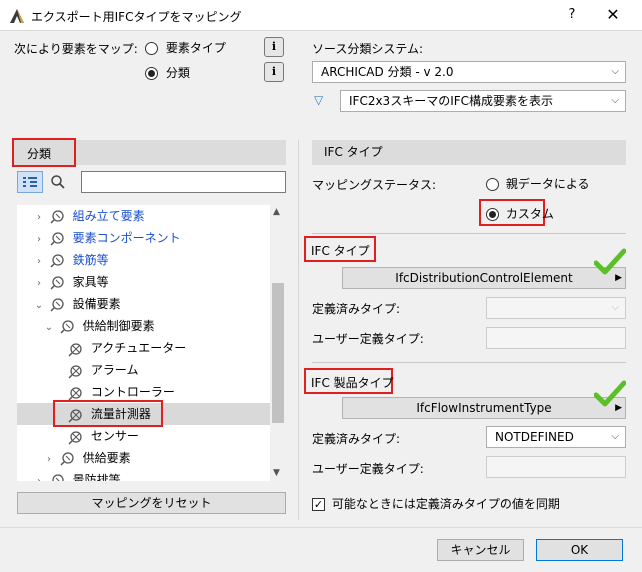 The image size is (642, 572). What do you see at coordinates (183, 182) in the screenshot?
I see `search-input` at bounding box center [183, 182].